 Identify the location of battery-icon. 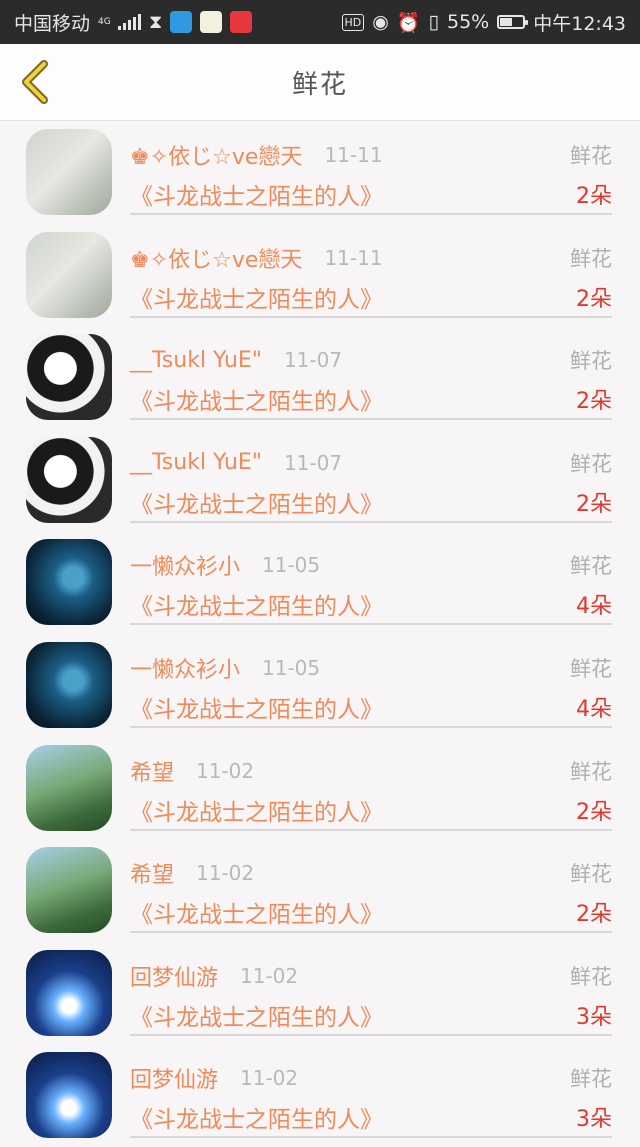
(513, 22).